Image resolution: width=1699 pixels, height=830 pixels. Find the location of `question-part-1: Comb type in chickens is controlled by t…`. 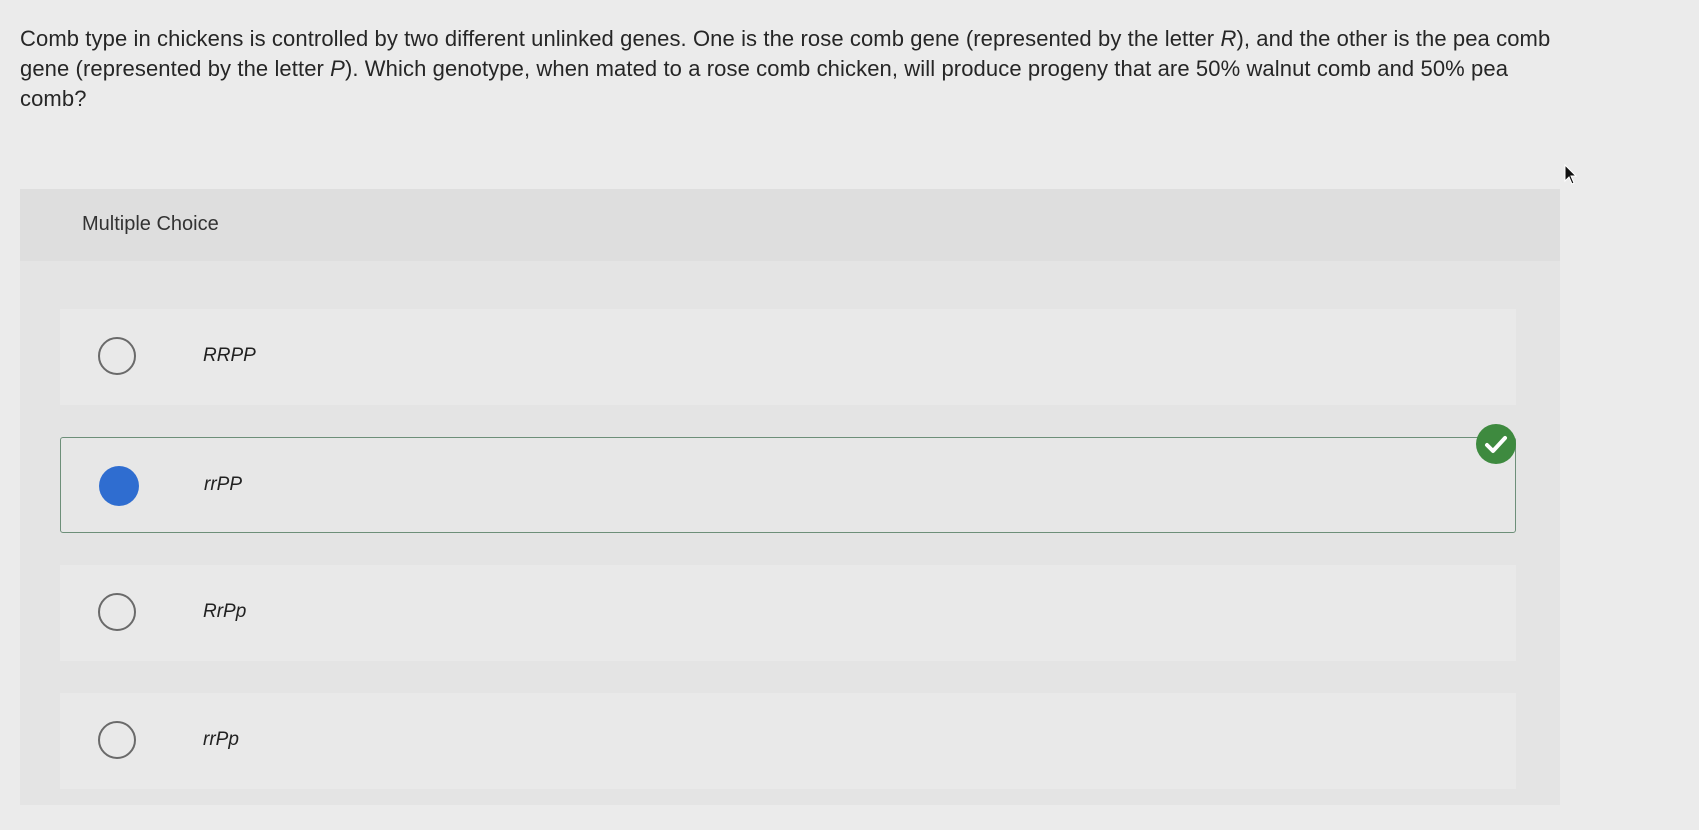

question-part-1: Comb type in chickens is controlled by t… is located at coordinates (620, 38).